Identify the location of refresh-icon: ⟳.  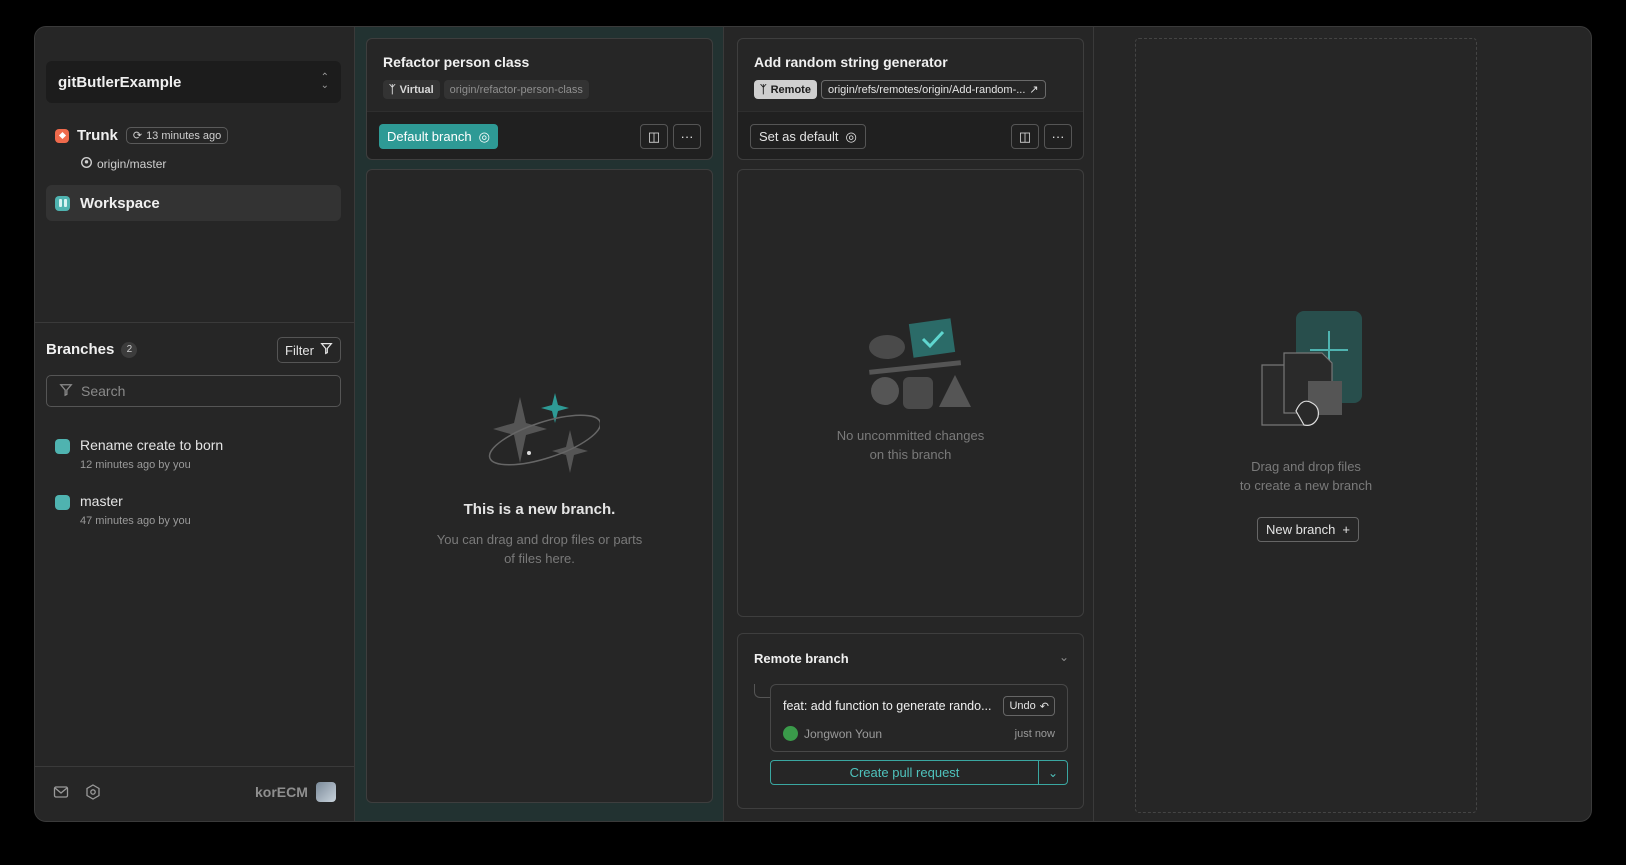
(137, 136).